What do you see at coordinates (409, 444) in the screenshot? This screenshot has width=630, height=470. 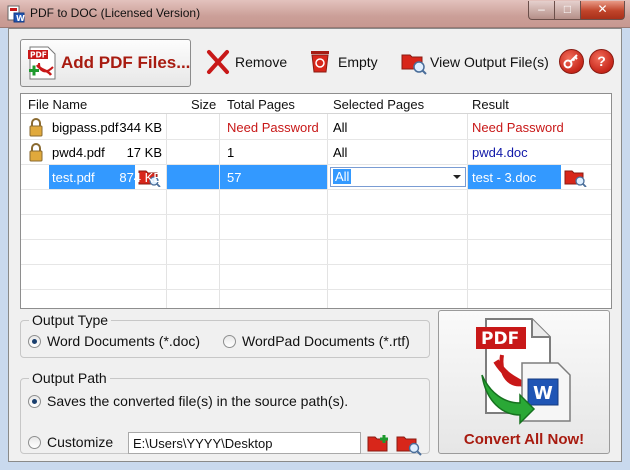 I see `open-output-folder-icon` at bounding box center [409, 444].